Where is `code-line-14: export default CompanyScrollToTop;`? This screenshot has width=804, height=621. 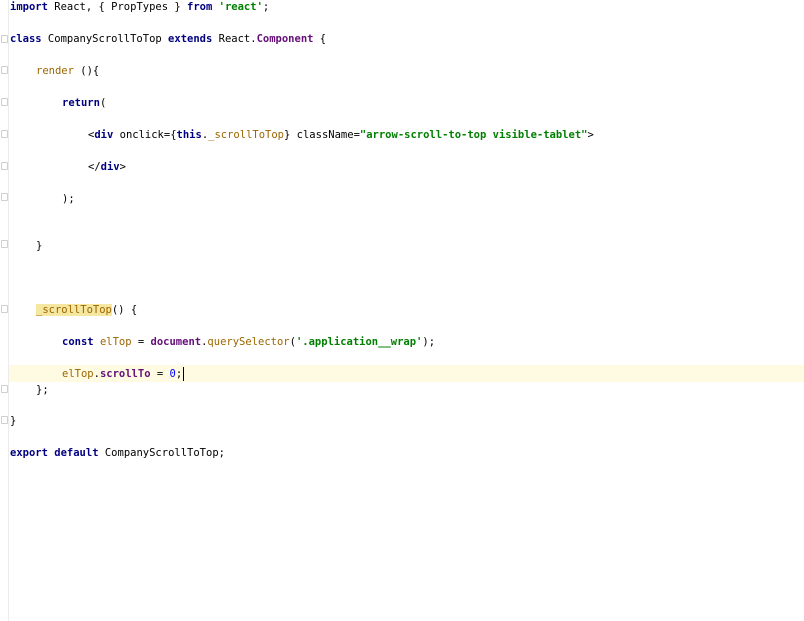
code-line-14: export default CompanyScrollToTop; is located at coordinates (117, 453).